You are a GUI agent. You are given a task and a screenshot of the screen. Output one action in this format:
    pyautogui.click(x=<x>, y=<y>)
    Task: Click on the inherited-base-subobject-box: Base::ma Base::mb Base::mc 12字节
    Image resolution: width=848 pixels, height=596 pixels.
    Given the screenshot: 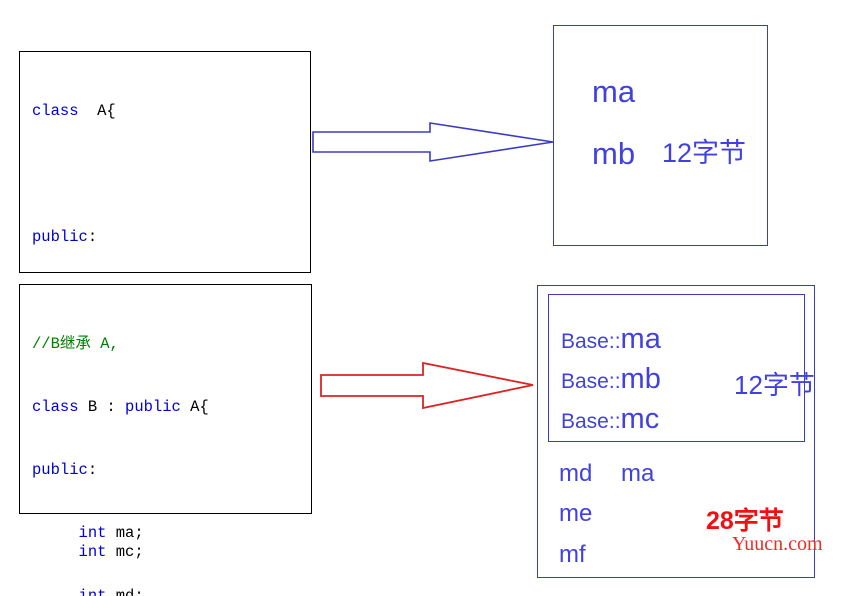 What is the action you would take?
    pyautogui.click(x=681, y=368)
    